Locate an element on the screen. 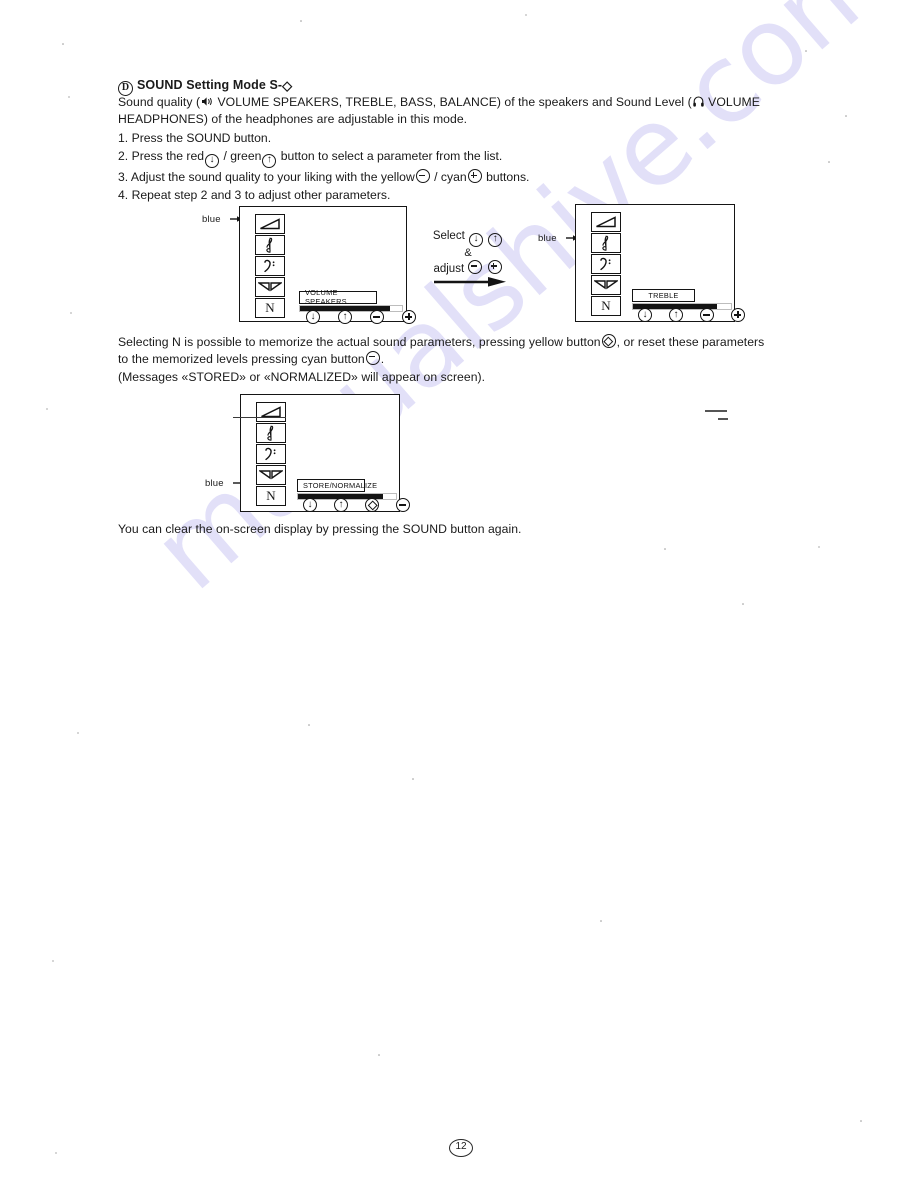  select-label: Select is located at coordinates (448, 236).